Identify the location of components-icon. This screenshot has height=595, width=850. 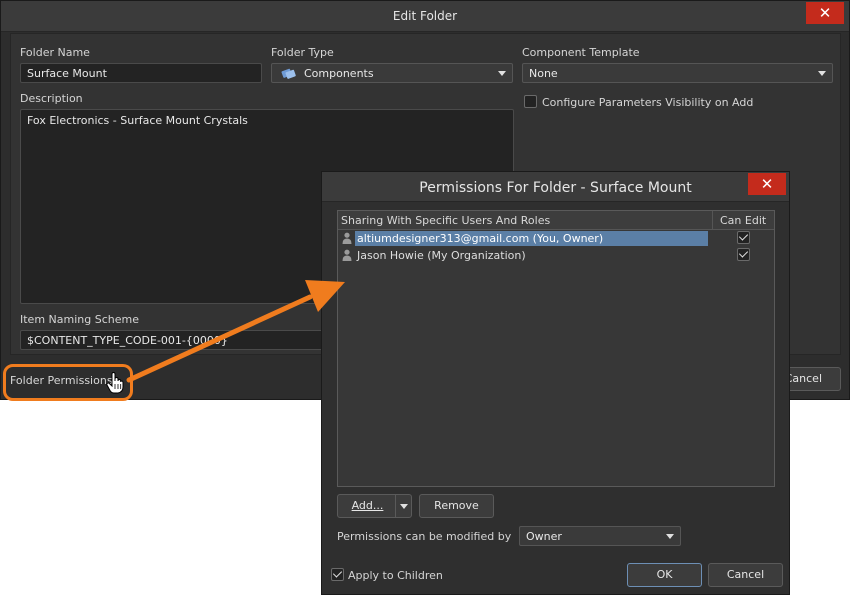
(289, 75).